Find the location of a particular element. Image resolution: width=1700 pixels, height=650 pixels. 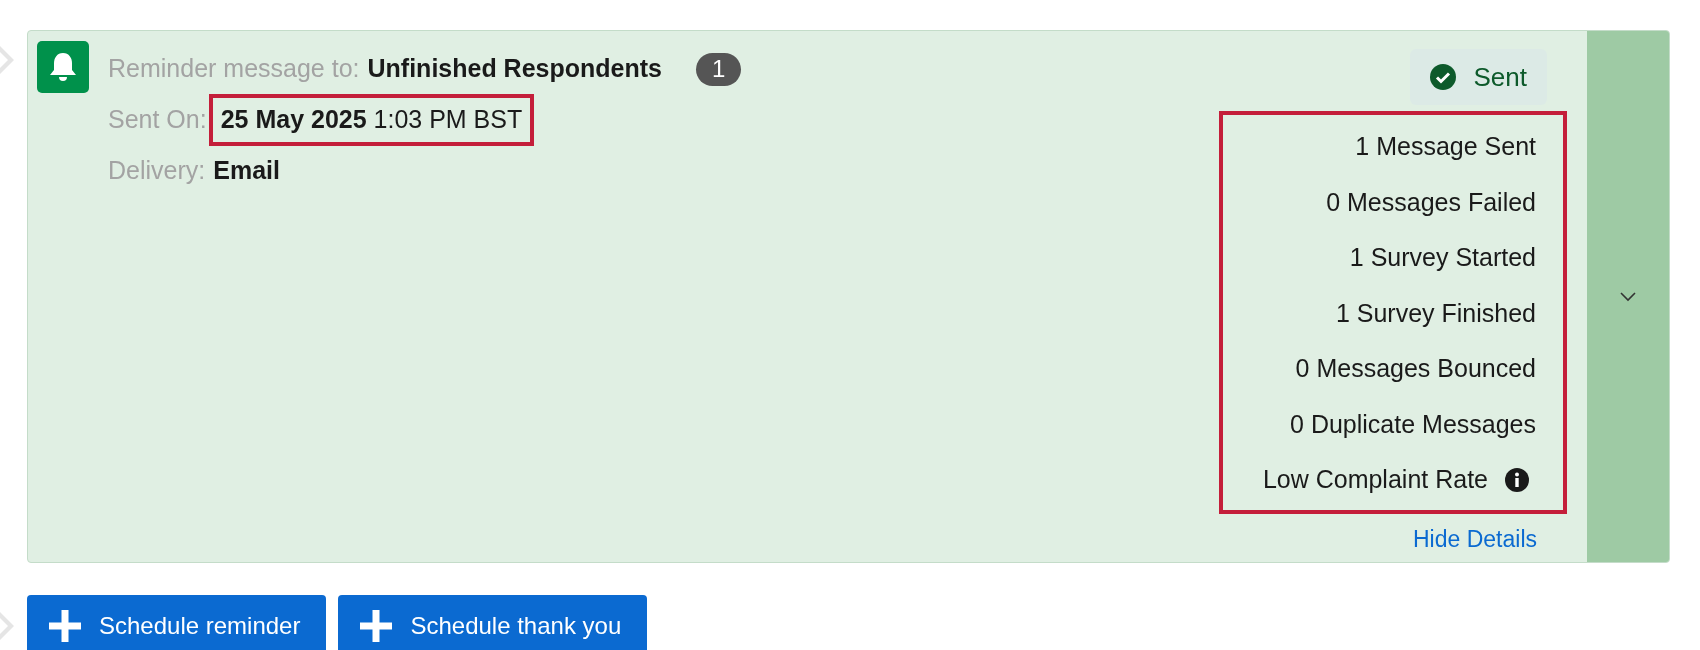

recipients-text: Unfinished Respondents is located at coordinates (514, 69).